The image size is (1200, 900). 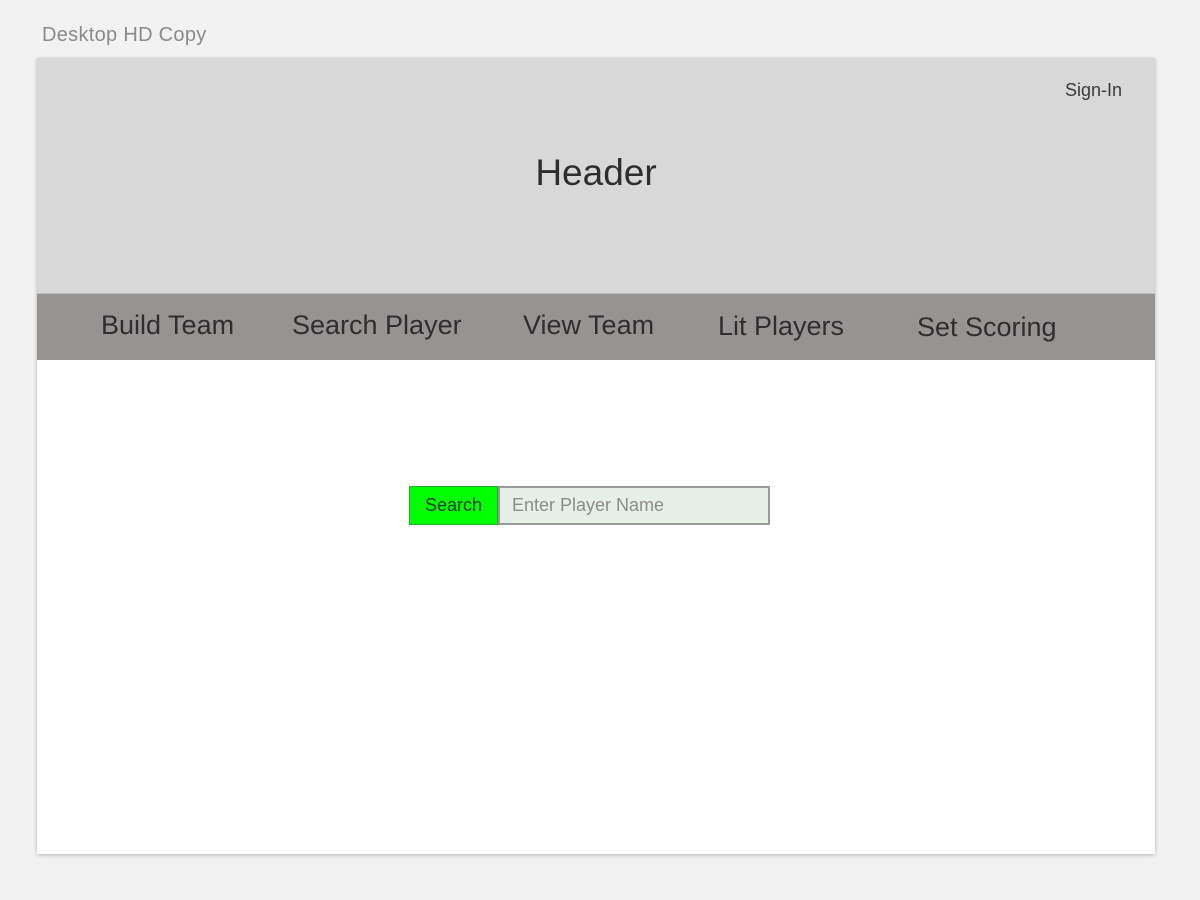 I want to click on nav-item-lit-players: Lit Players, so click(x=781, y=326).